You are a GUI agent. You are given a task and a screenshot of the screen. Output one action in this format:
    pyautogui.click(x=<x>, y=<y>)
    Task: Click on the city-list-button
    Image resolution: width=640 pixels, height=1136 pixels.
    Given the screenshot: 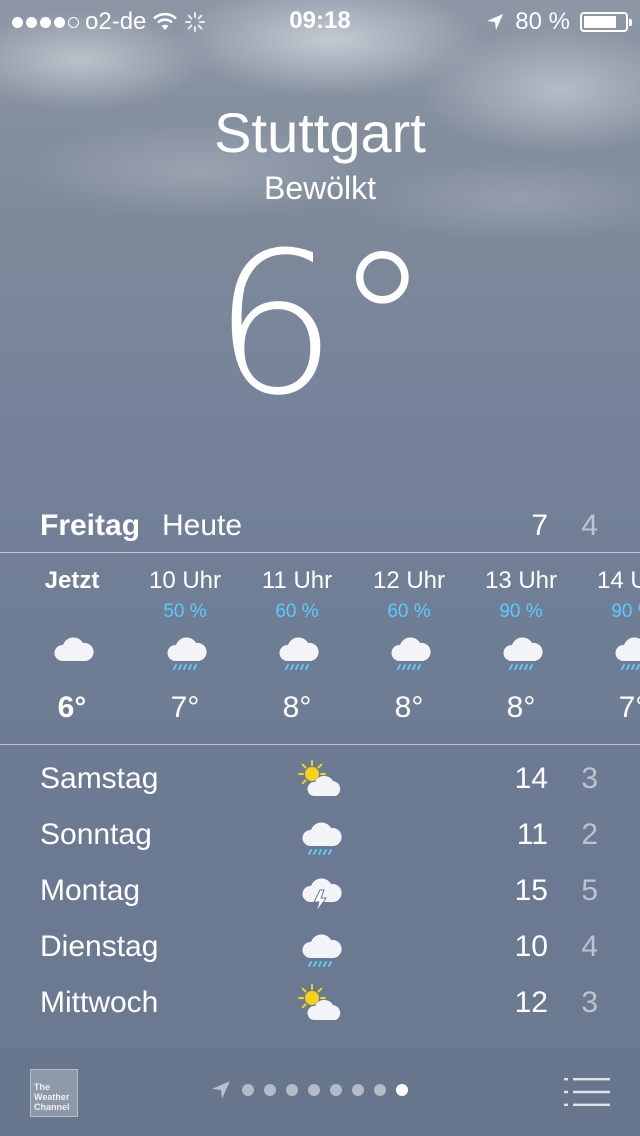 What is the action you would take?
    pyautogui.click(x=587, y=1092)
    